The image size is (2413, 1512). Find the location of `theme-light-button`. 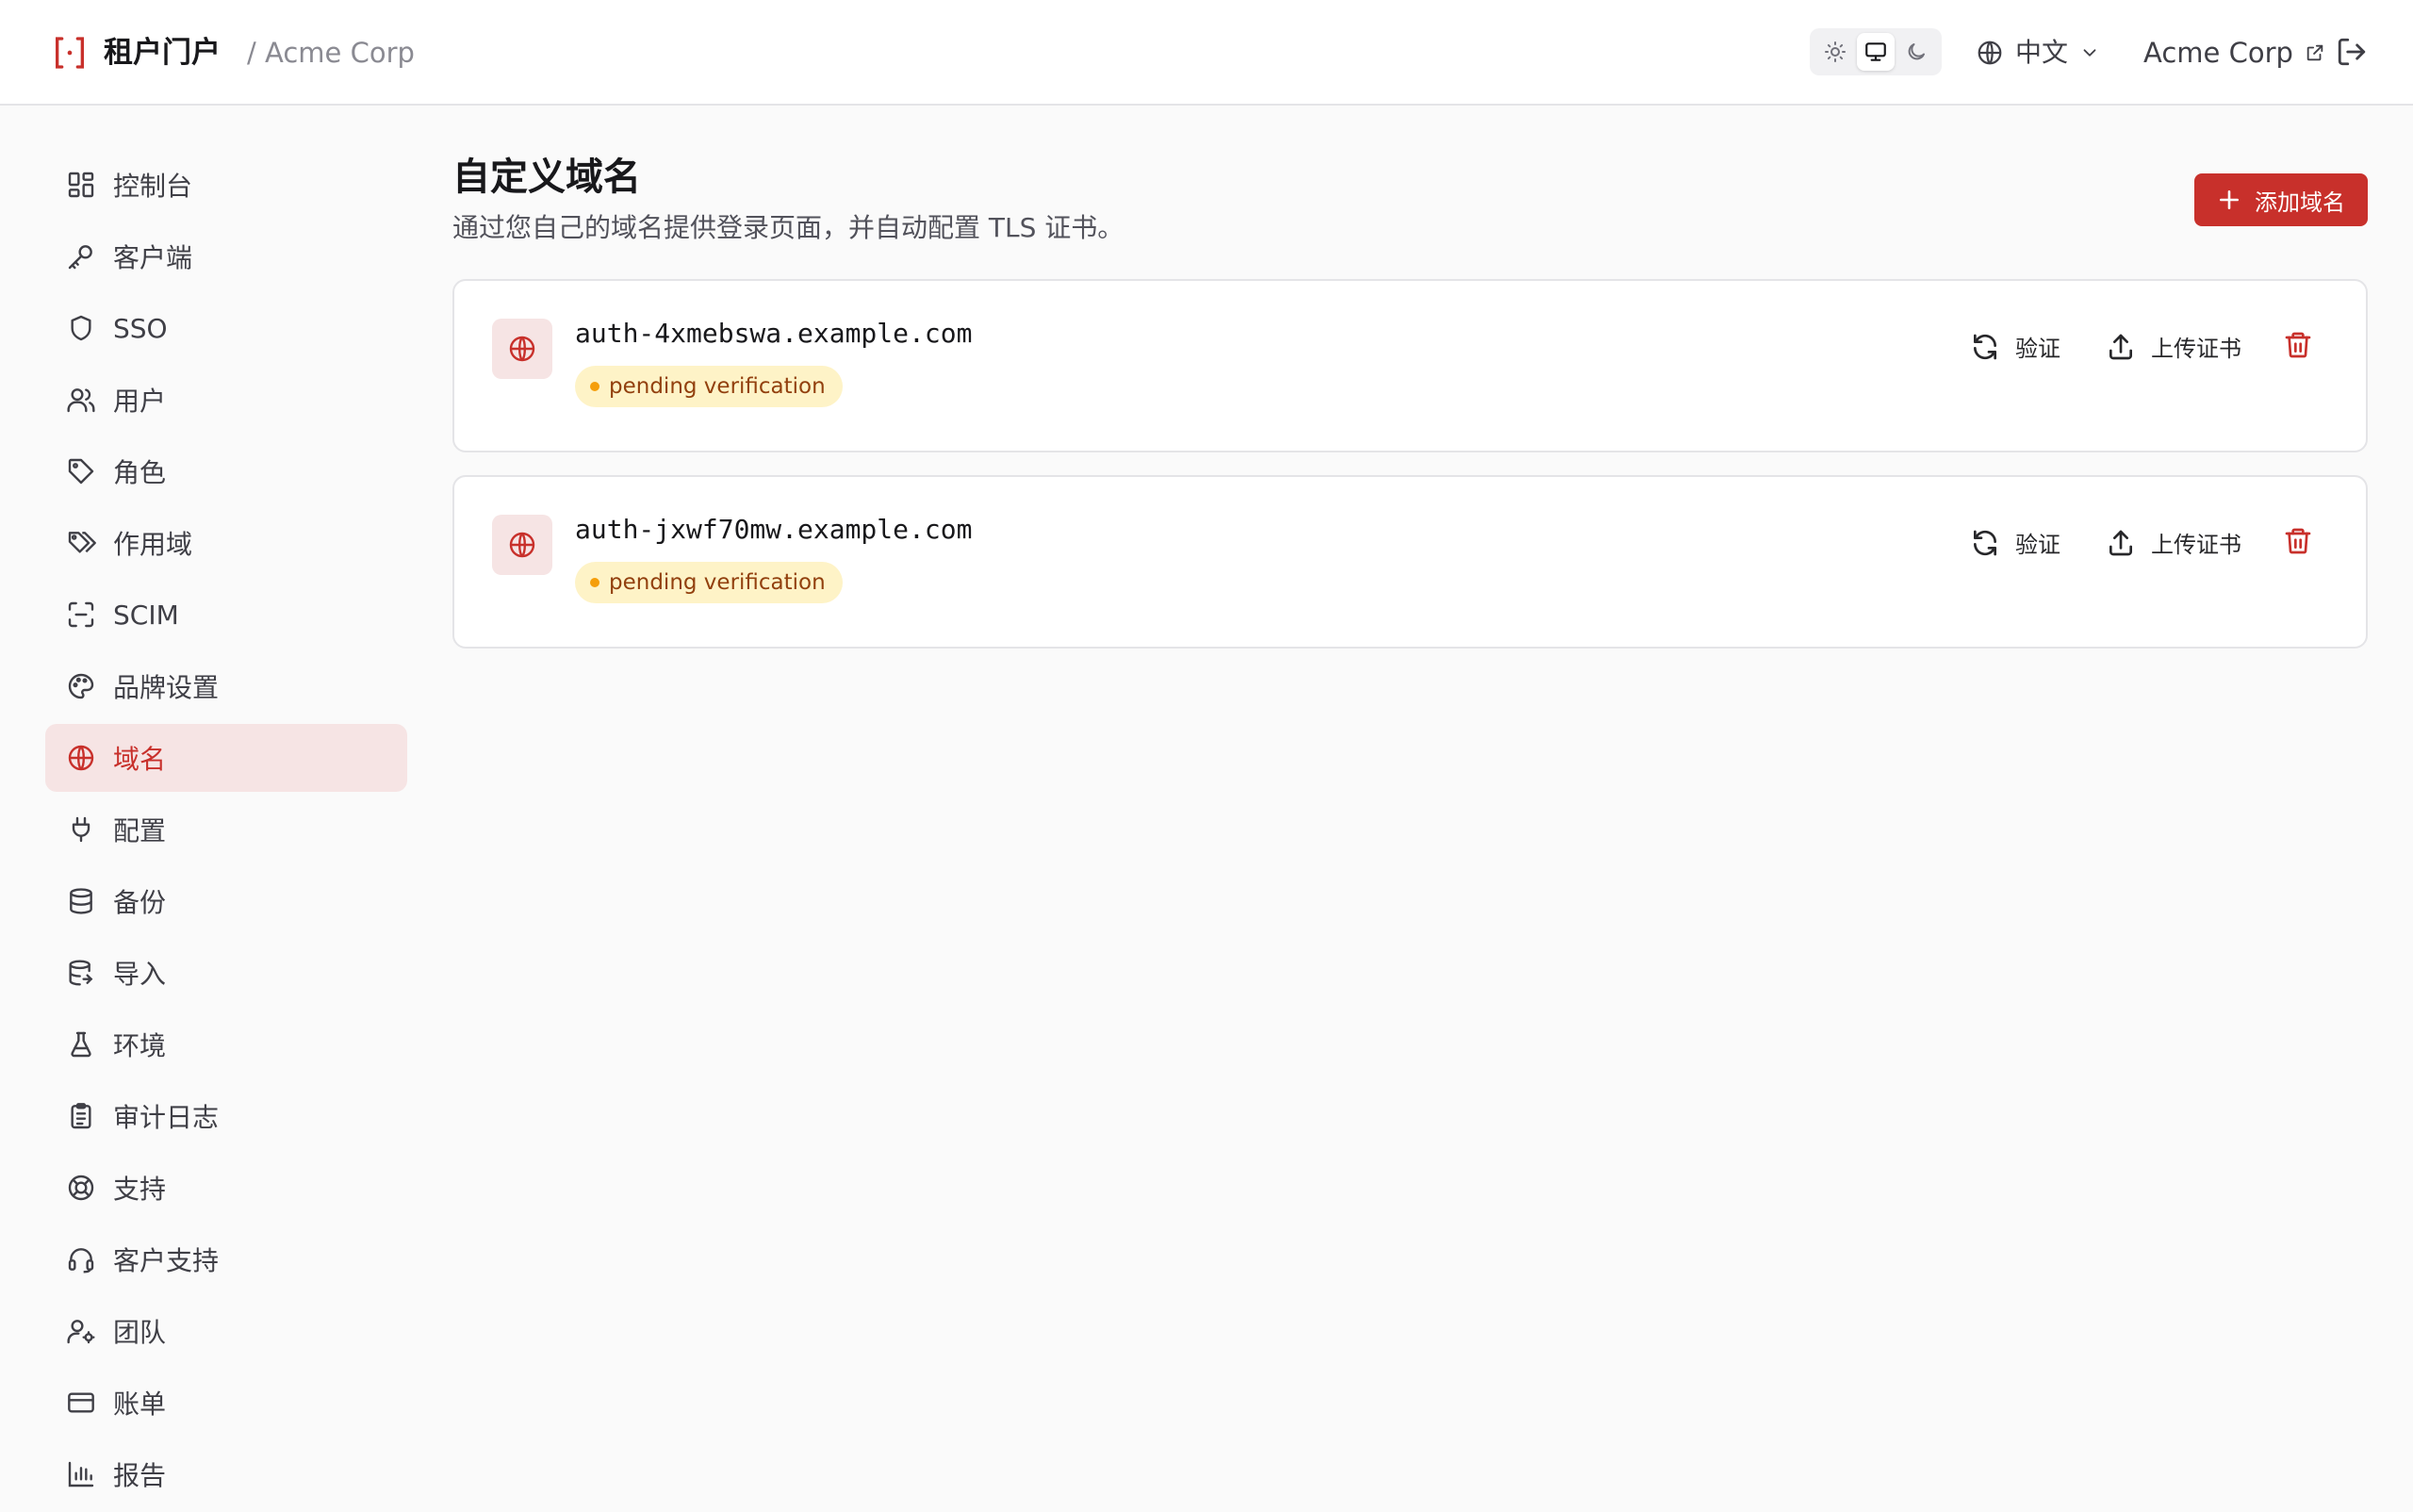

theme-light-button is located at coordinates (1835, 52).